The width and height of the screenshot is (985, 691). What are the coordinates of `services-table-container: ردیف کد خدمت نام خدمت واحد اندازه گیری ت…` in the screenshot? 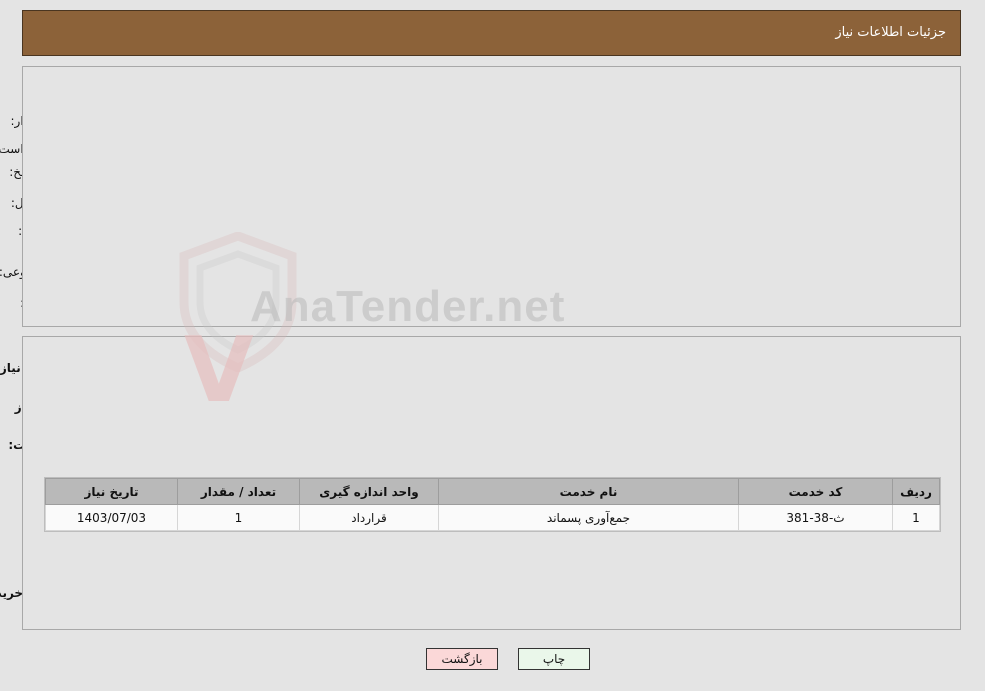 It's located at (492, 504).